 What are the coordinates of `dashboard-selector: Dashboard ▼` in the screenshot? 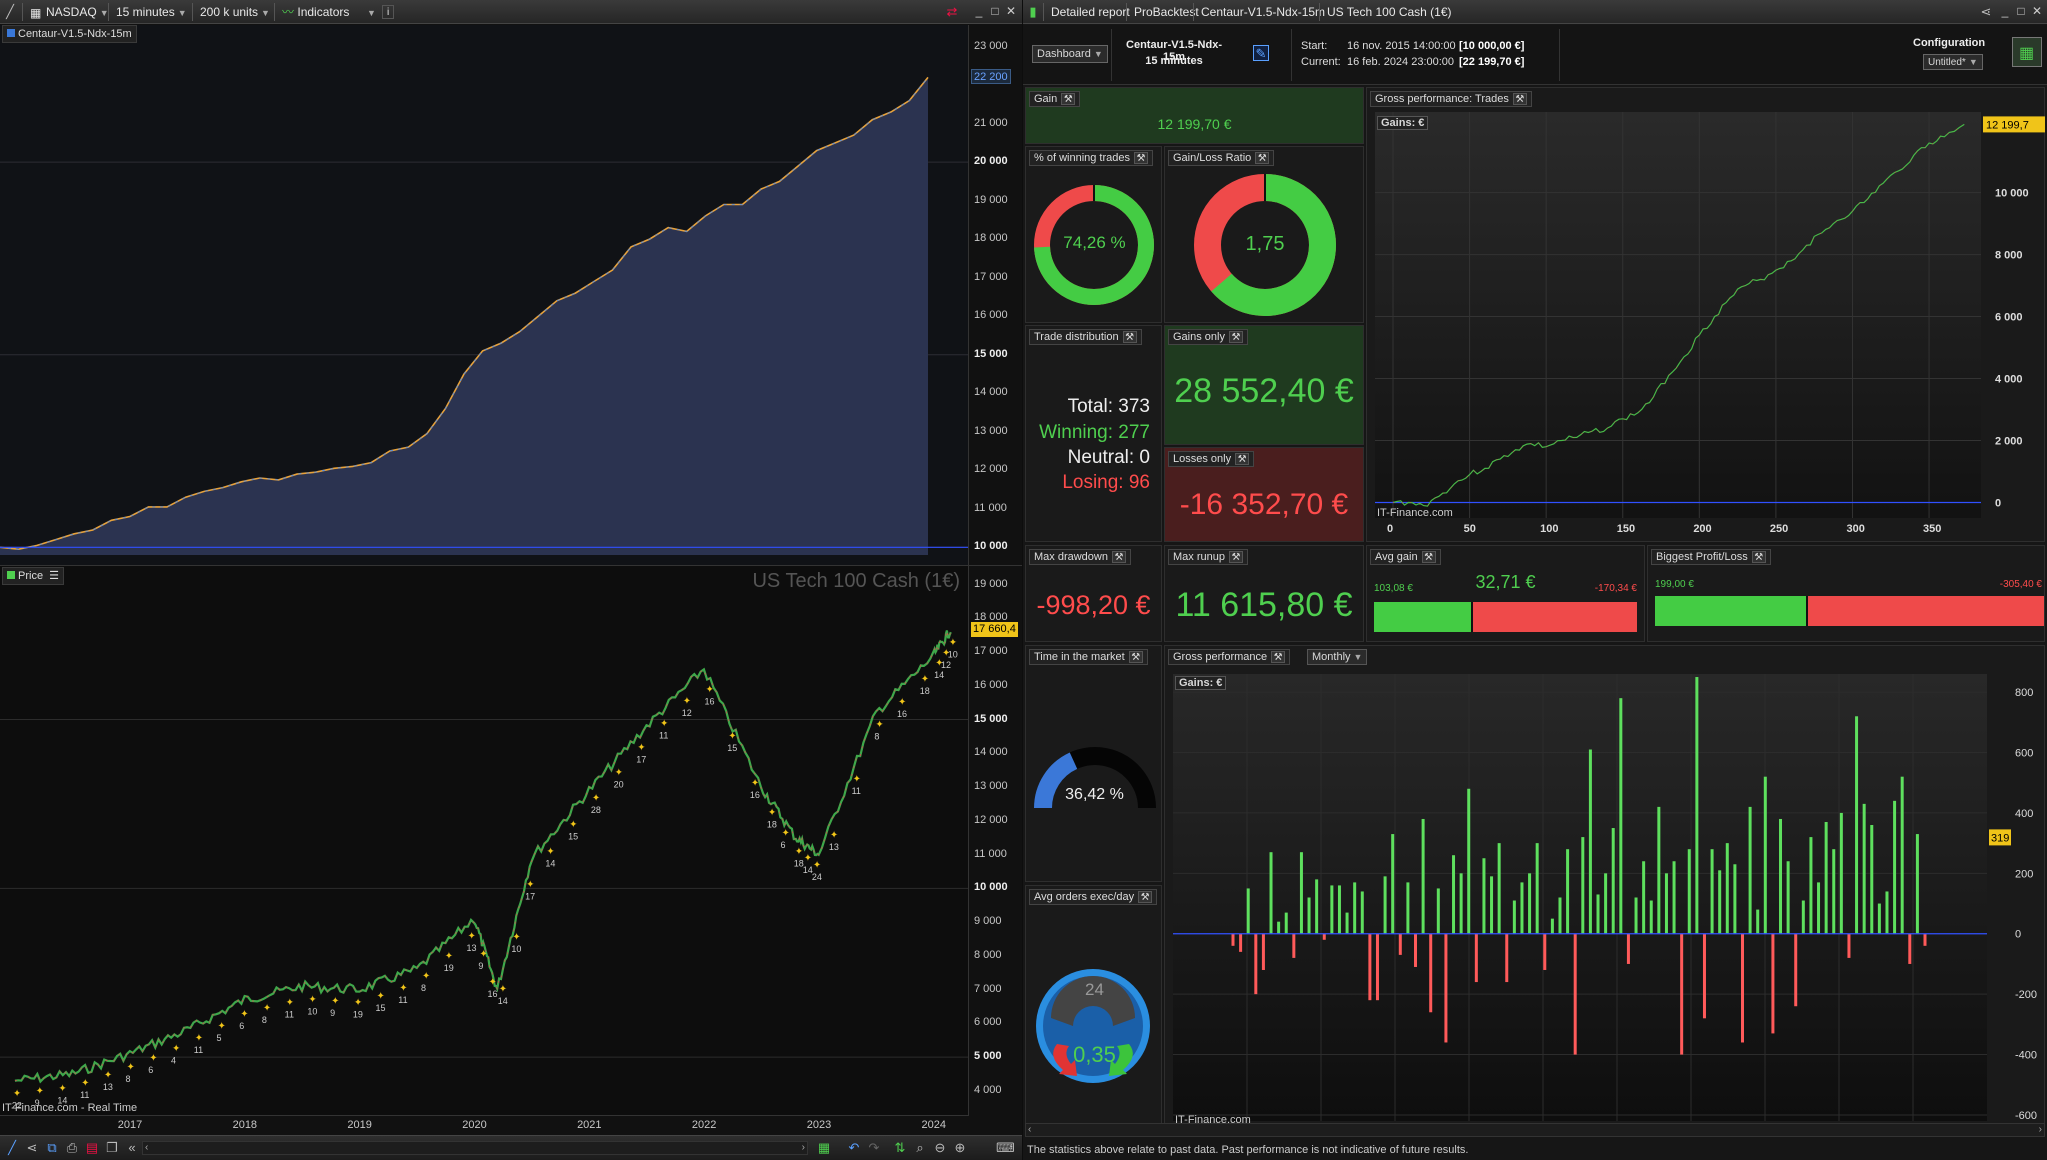 It's located at (1070, 54).